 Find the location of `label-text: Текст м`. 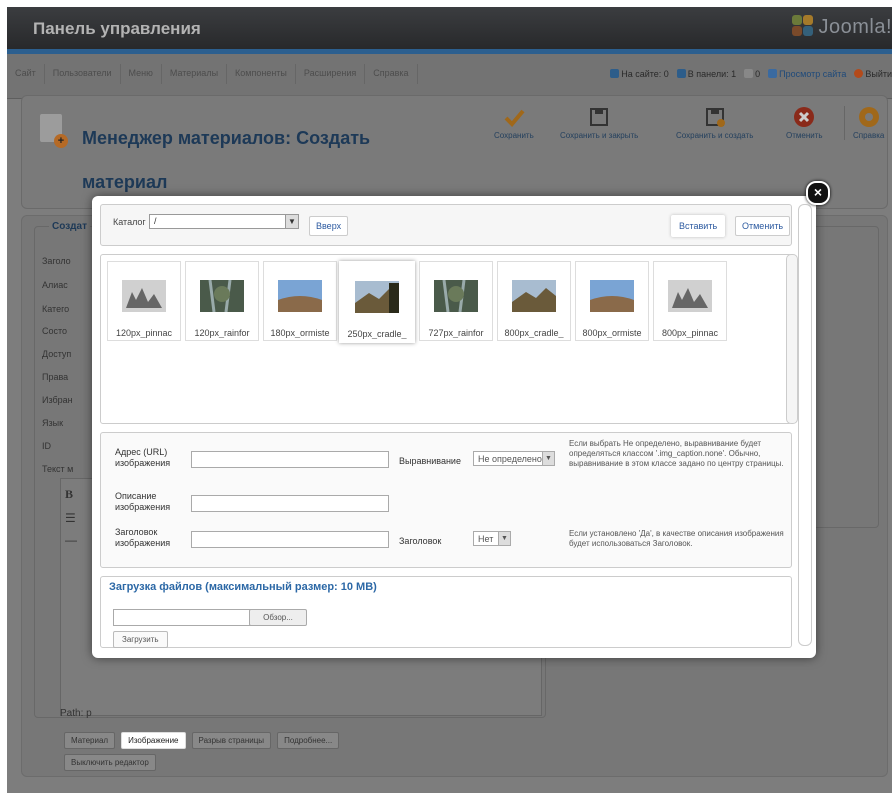

label-text: Текст м is located at coordinates (58, 469).